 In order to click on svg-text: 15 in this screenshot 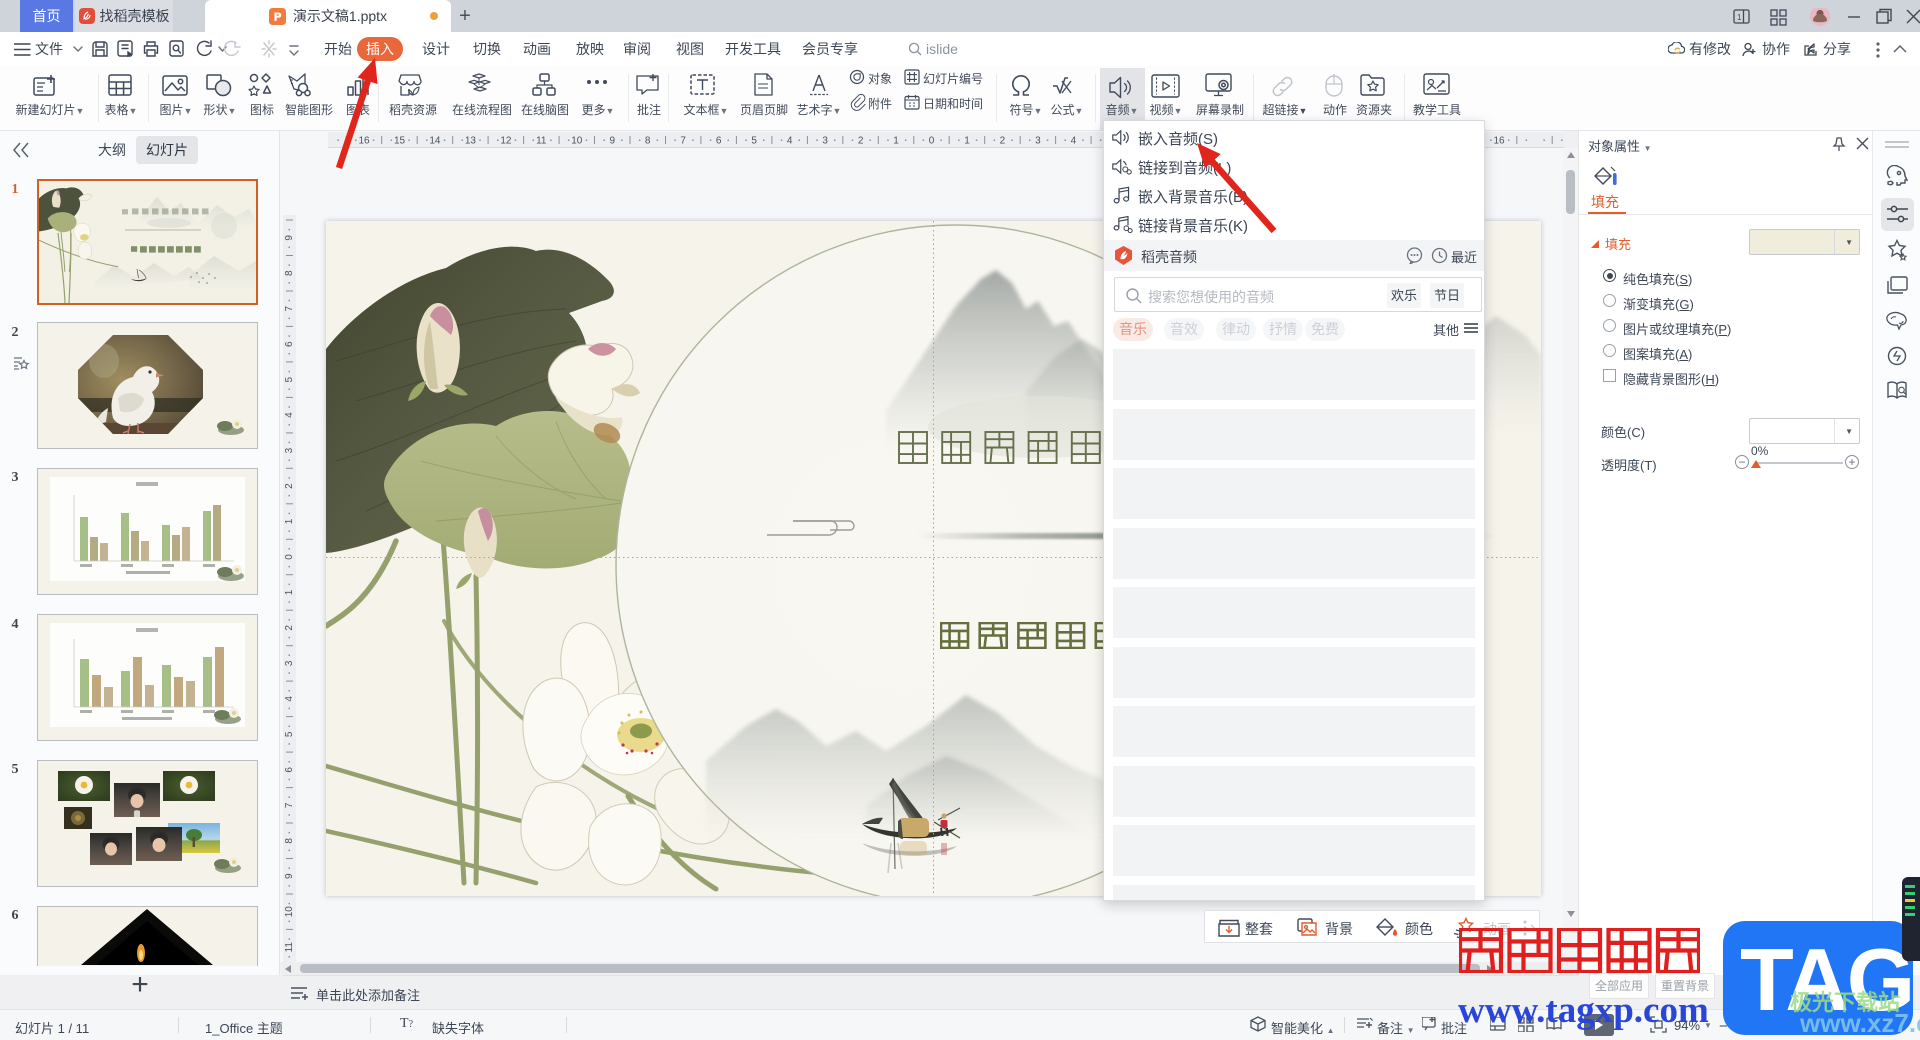, I will do `click(400, 141)`.